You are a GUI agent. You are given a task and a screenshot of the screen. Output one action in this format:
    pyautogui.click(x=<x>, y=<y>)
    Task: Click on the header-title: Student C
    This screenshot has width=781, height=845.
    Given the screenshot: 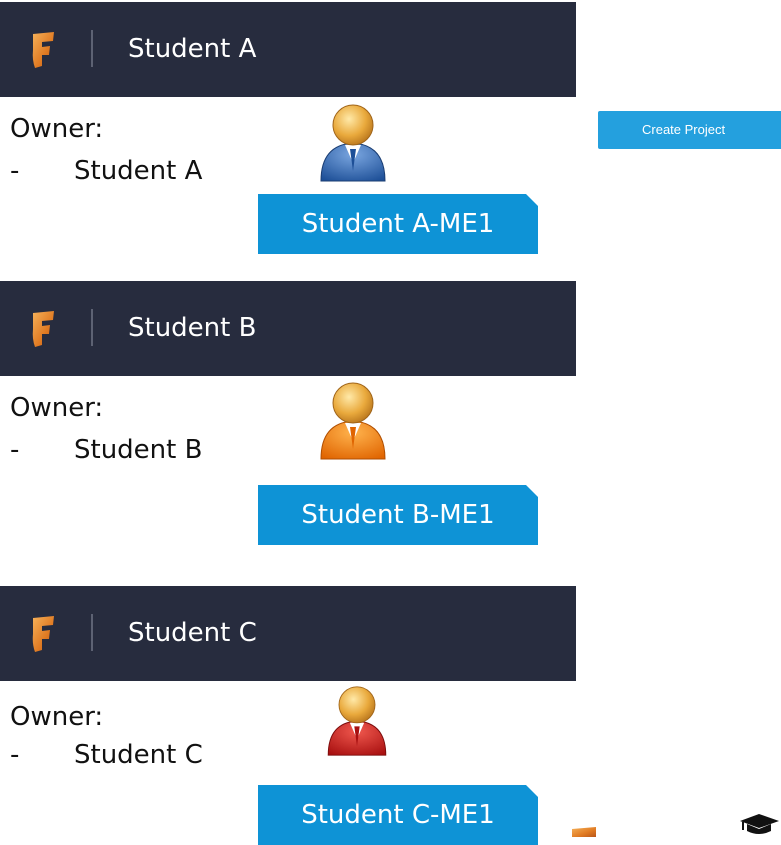 What is the action you would take?
    pyautogui.click(x=192, y=633)
    